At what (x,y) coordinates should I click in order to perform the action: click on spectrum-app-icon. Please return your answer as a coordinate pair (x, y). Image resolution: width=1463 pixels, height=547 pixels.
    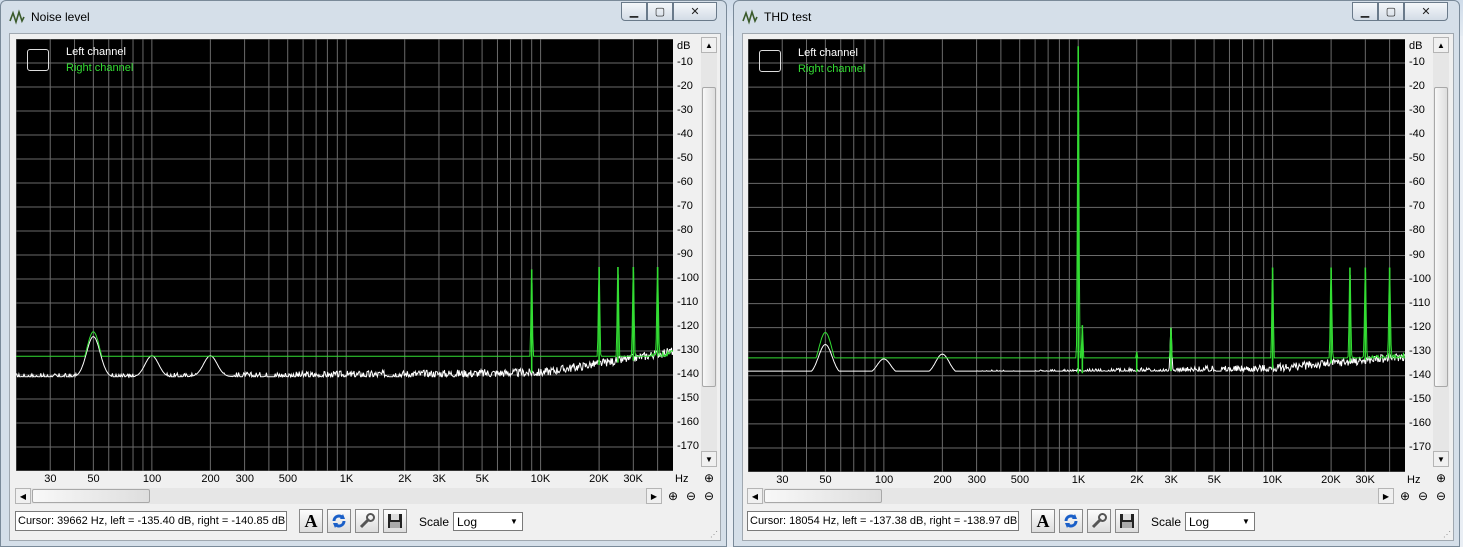
    Looking at the image, I should click on (750, 17).